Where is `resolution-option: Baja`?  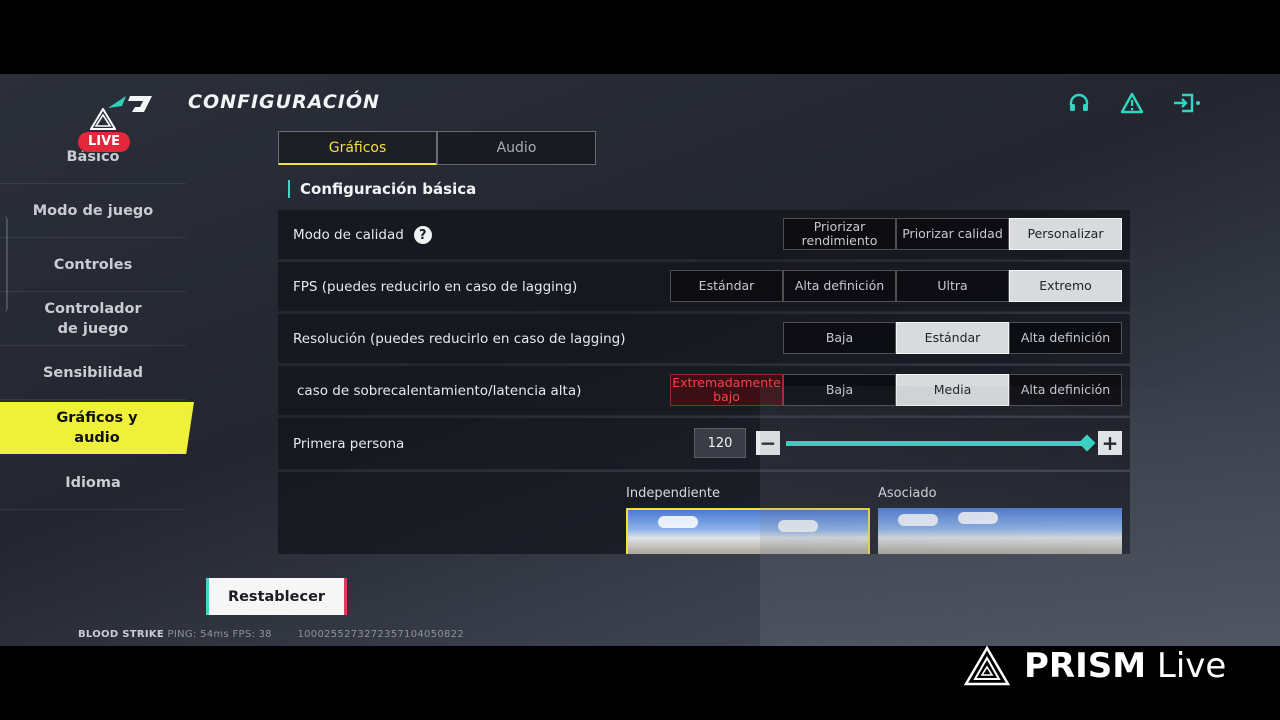
resolution-option: Baja is located at coordinates (839, 338).